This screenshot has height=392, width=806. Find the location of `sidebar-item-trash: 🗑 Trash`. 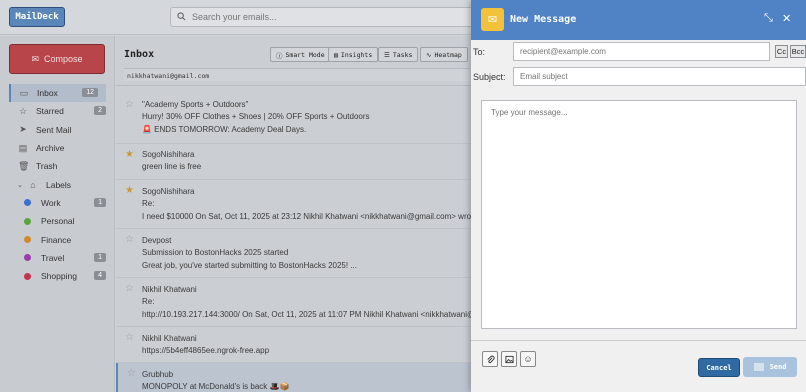

sidebar-item-trash: 🗑 Trash is located at coordinates (57, 166).